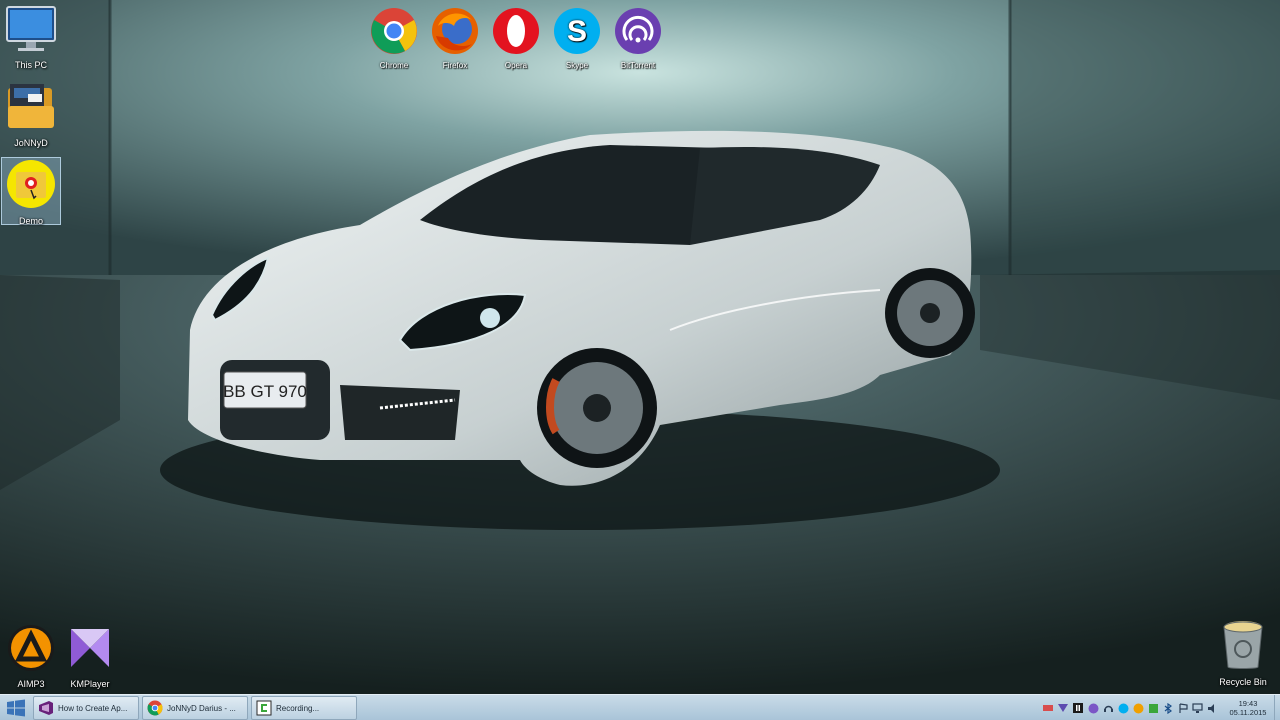 This screenshot has height=720, width=1280. What do you see at coordinates (30, 65) in the screenshot?
I see `desktop-icon-label: This PC` at bounding box center [30, 65].